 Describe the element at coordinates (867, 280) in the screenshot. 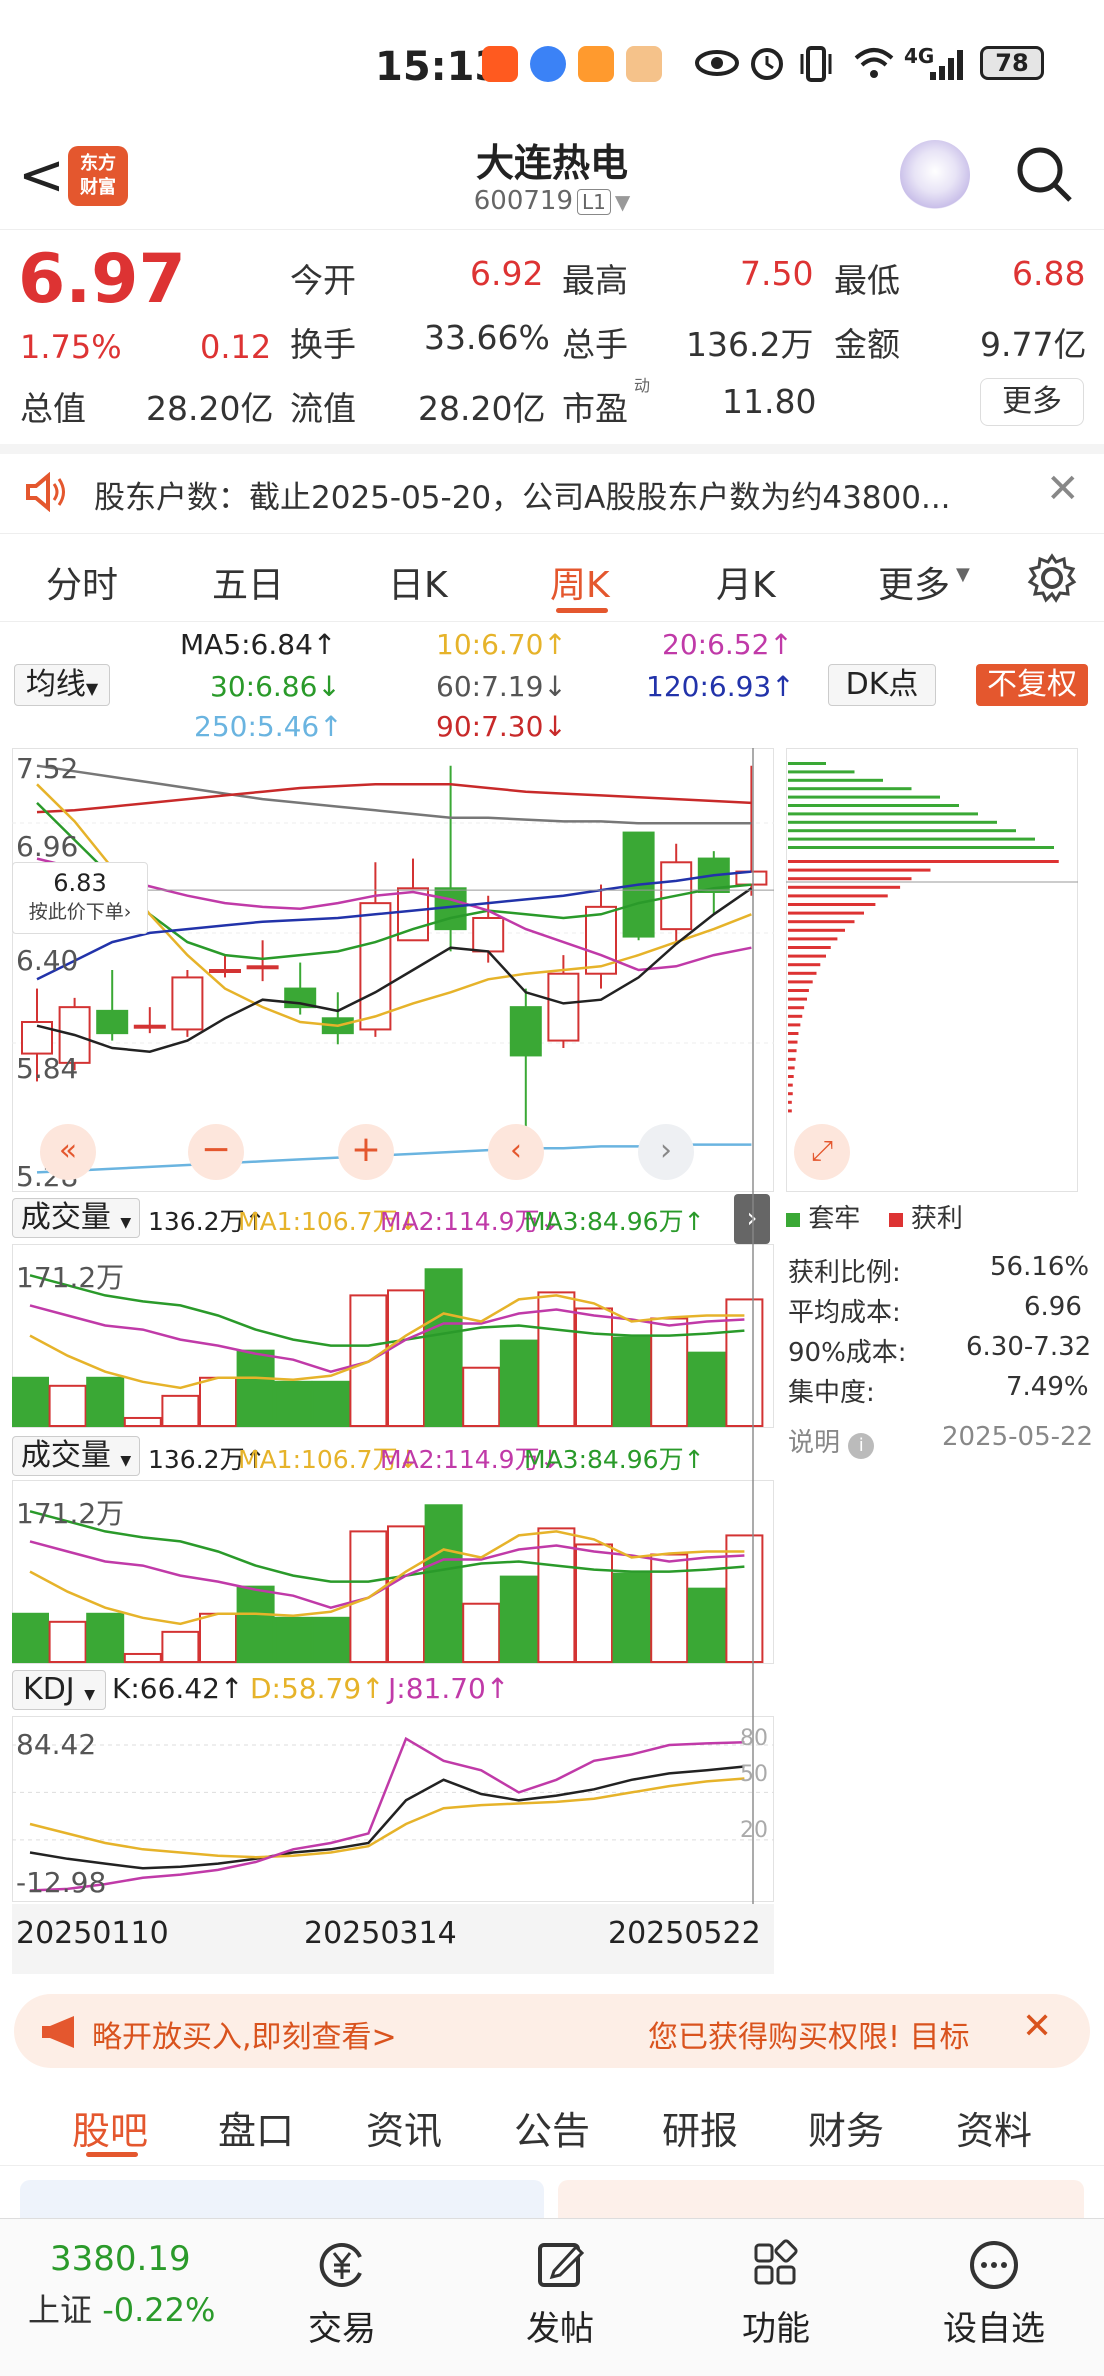

I see `low-label: 最低` at that location.